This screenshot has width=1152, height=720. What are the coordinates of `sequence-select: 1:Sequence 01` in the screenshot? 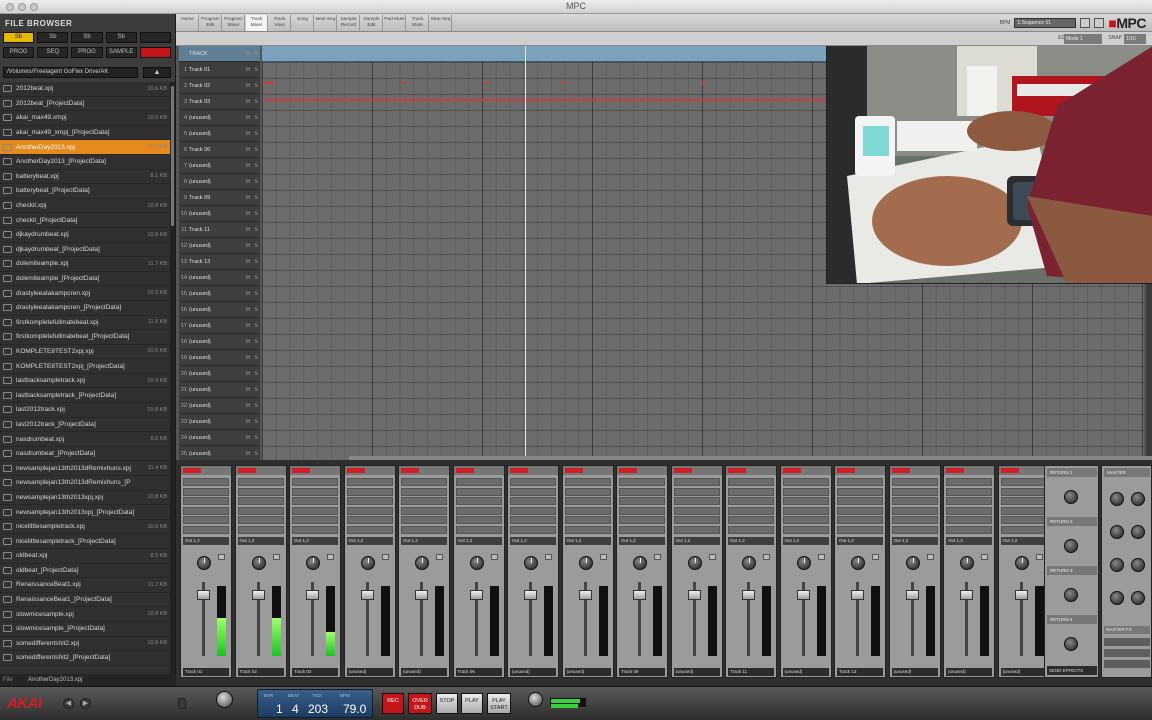 It's located at (1045, 23).